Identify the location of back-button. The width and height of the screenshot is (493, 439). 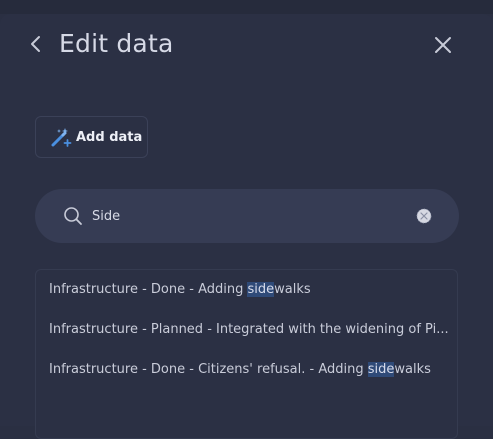
(36, 44).